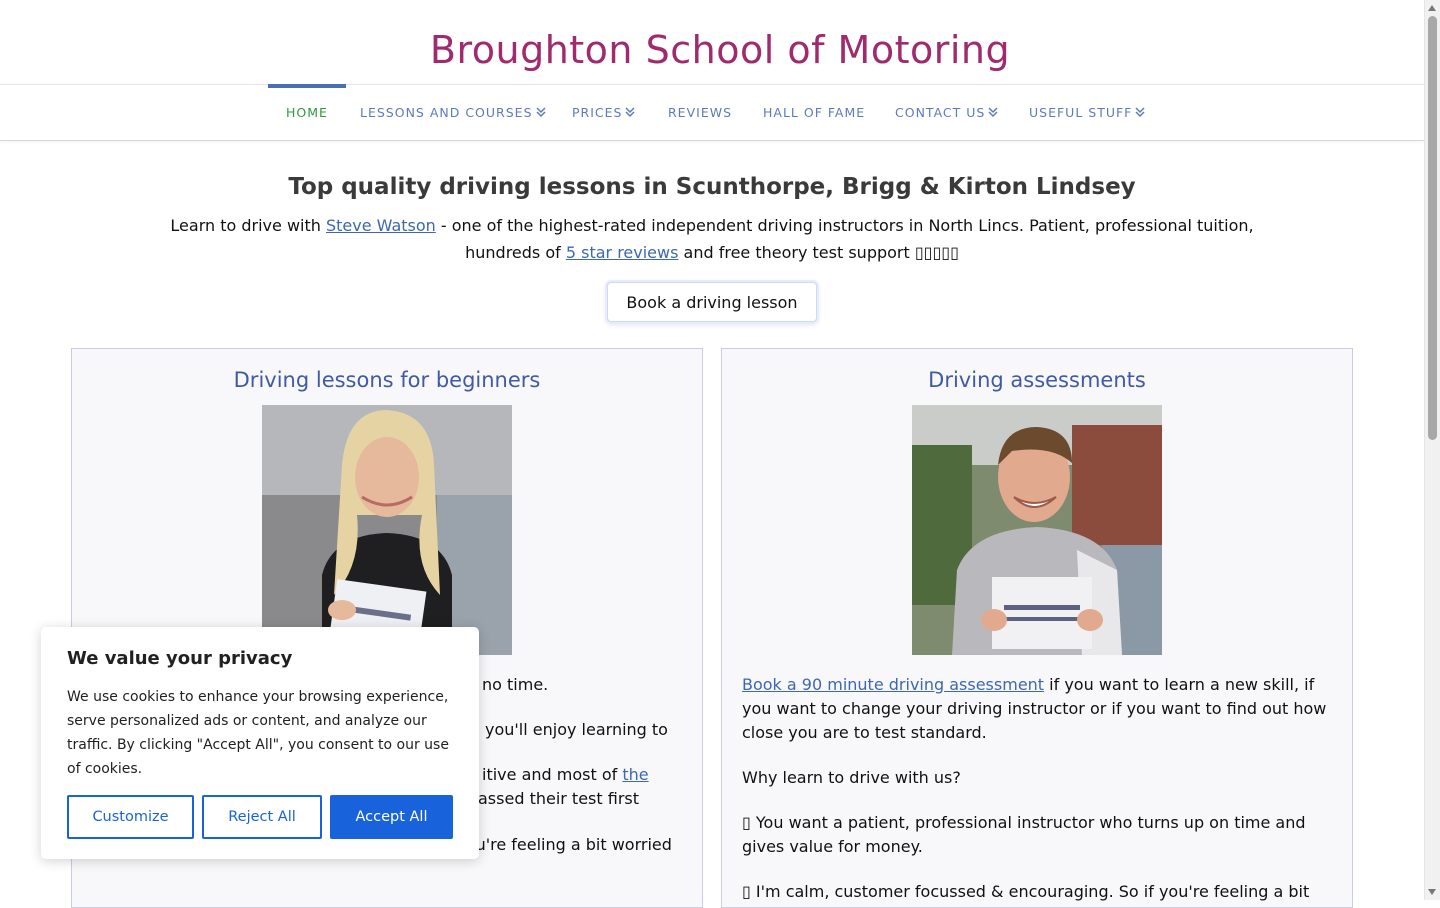 This screenshot has height=908, width=1440. What do you see at coordinates (622, 252) in the screenshot?
I see `reviews-link: 5 star reviews` at bounding box center [622, 252].